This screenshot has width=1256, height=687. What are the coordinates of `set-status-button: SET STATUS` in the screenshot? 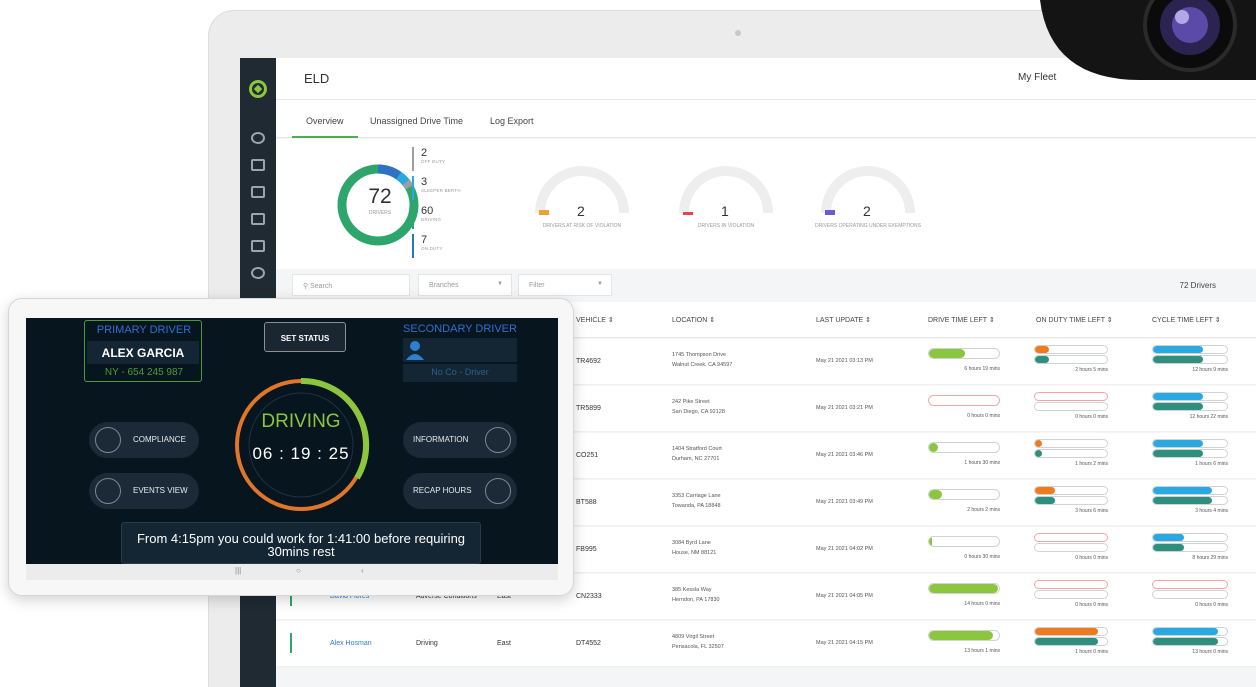 It's located at (305, 337).